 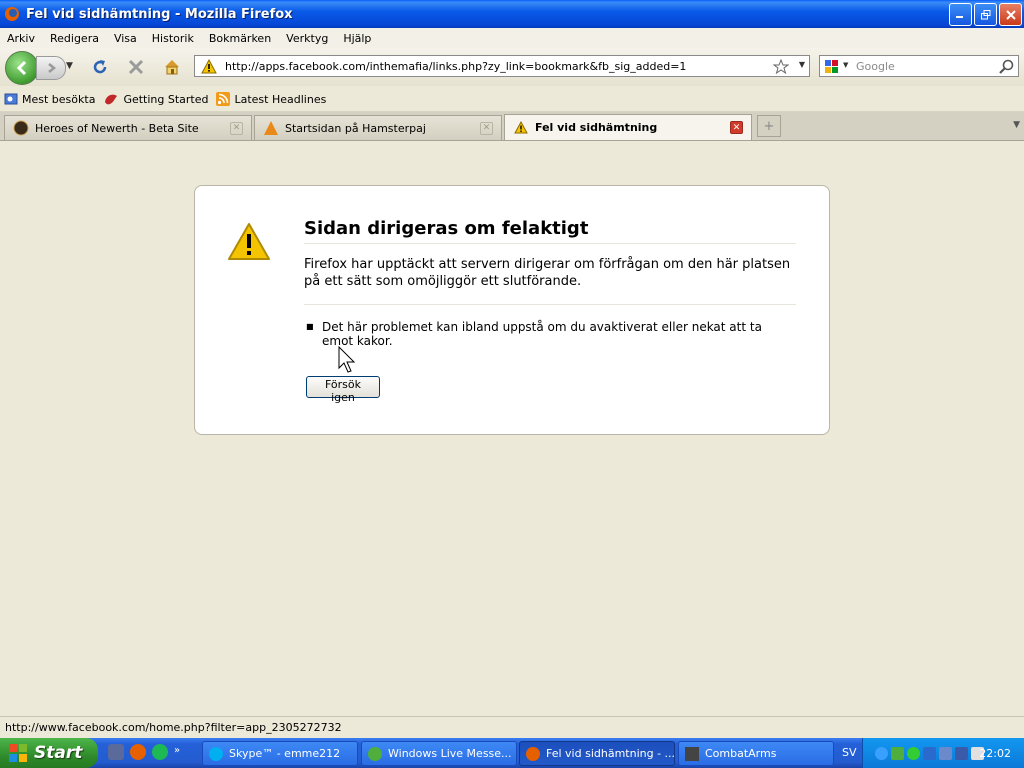 I want to click on tray-network-icon, so click(x=929, y=753).